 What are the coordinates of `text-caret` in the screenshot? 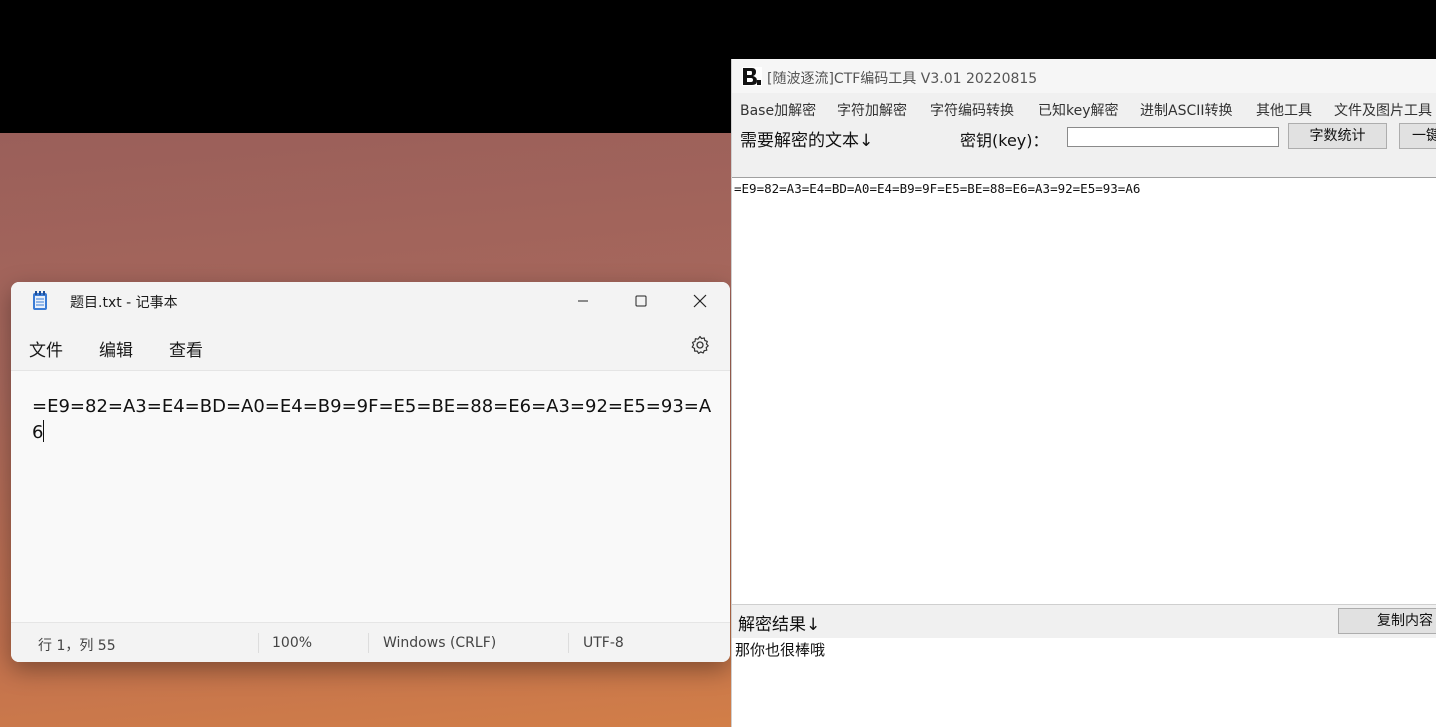 It's located at (44, 431).